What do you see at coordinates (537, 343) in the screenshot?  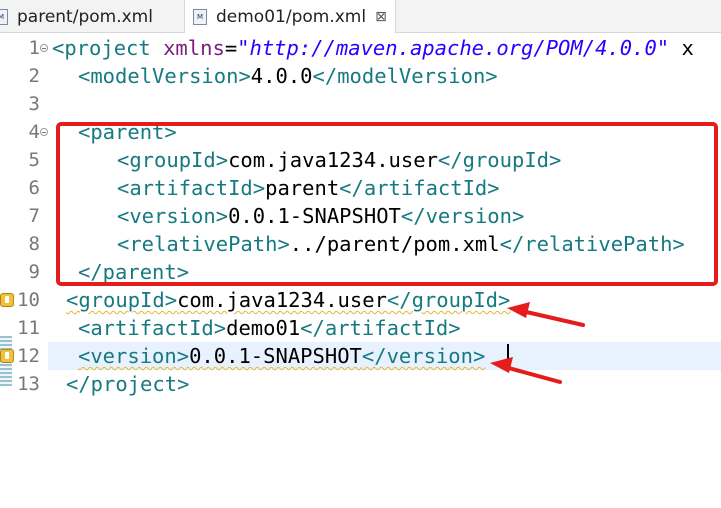 I see `annotation-arrows` at bounding box center [537, 343].